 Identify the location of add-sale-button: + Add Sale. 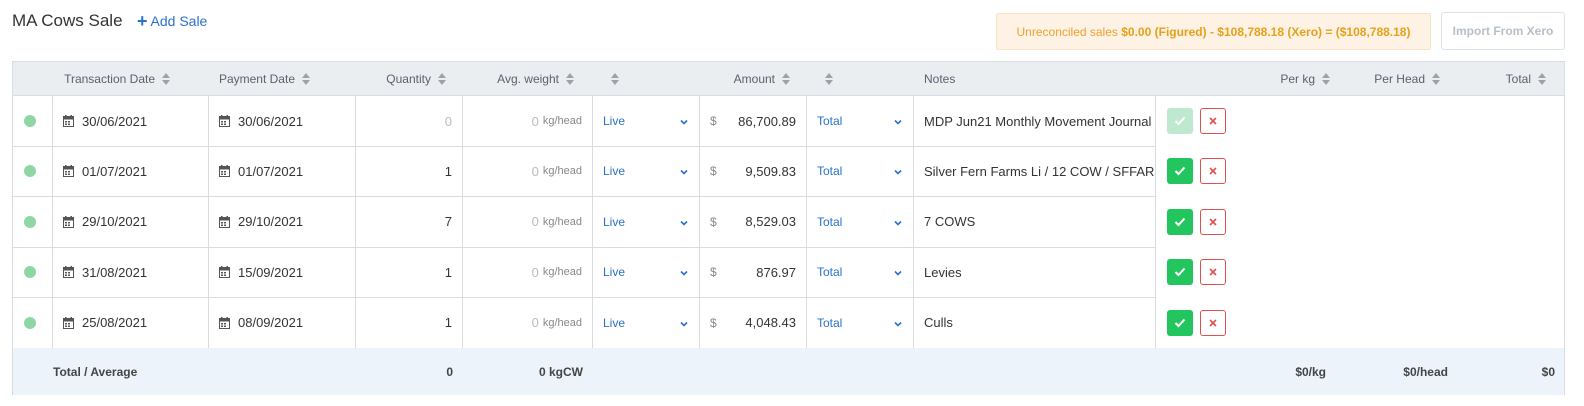
(172, 21).